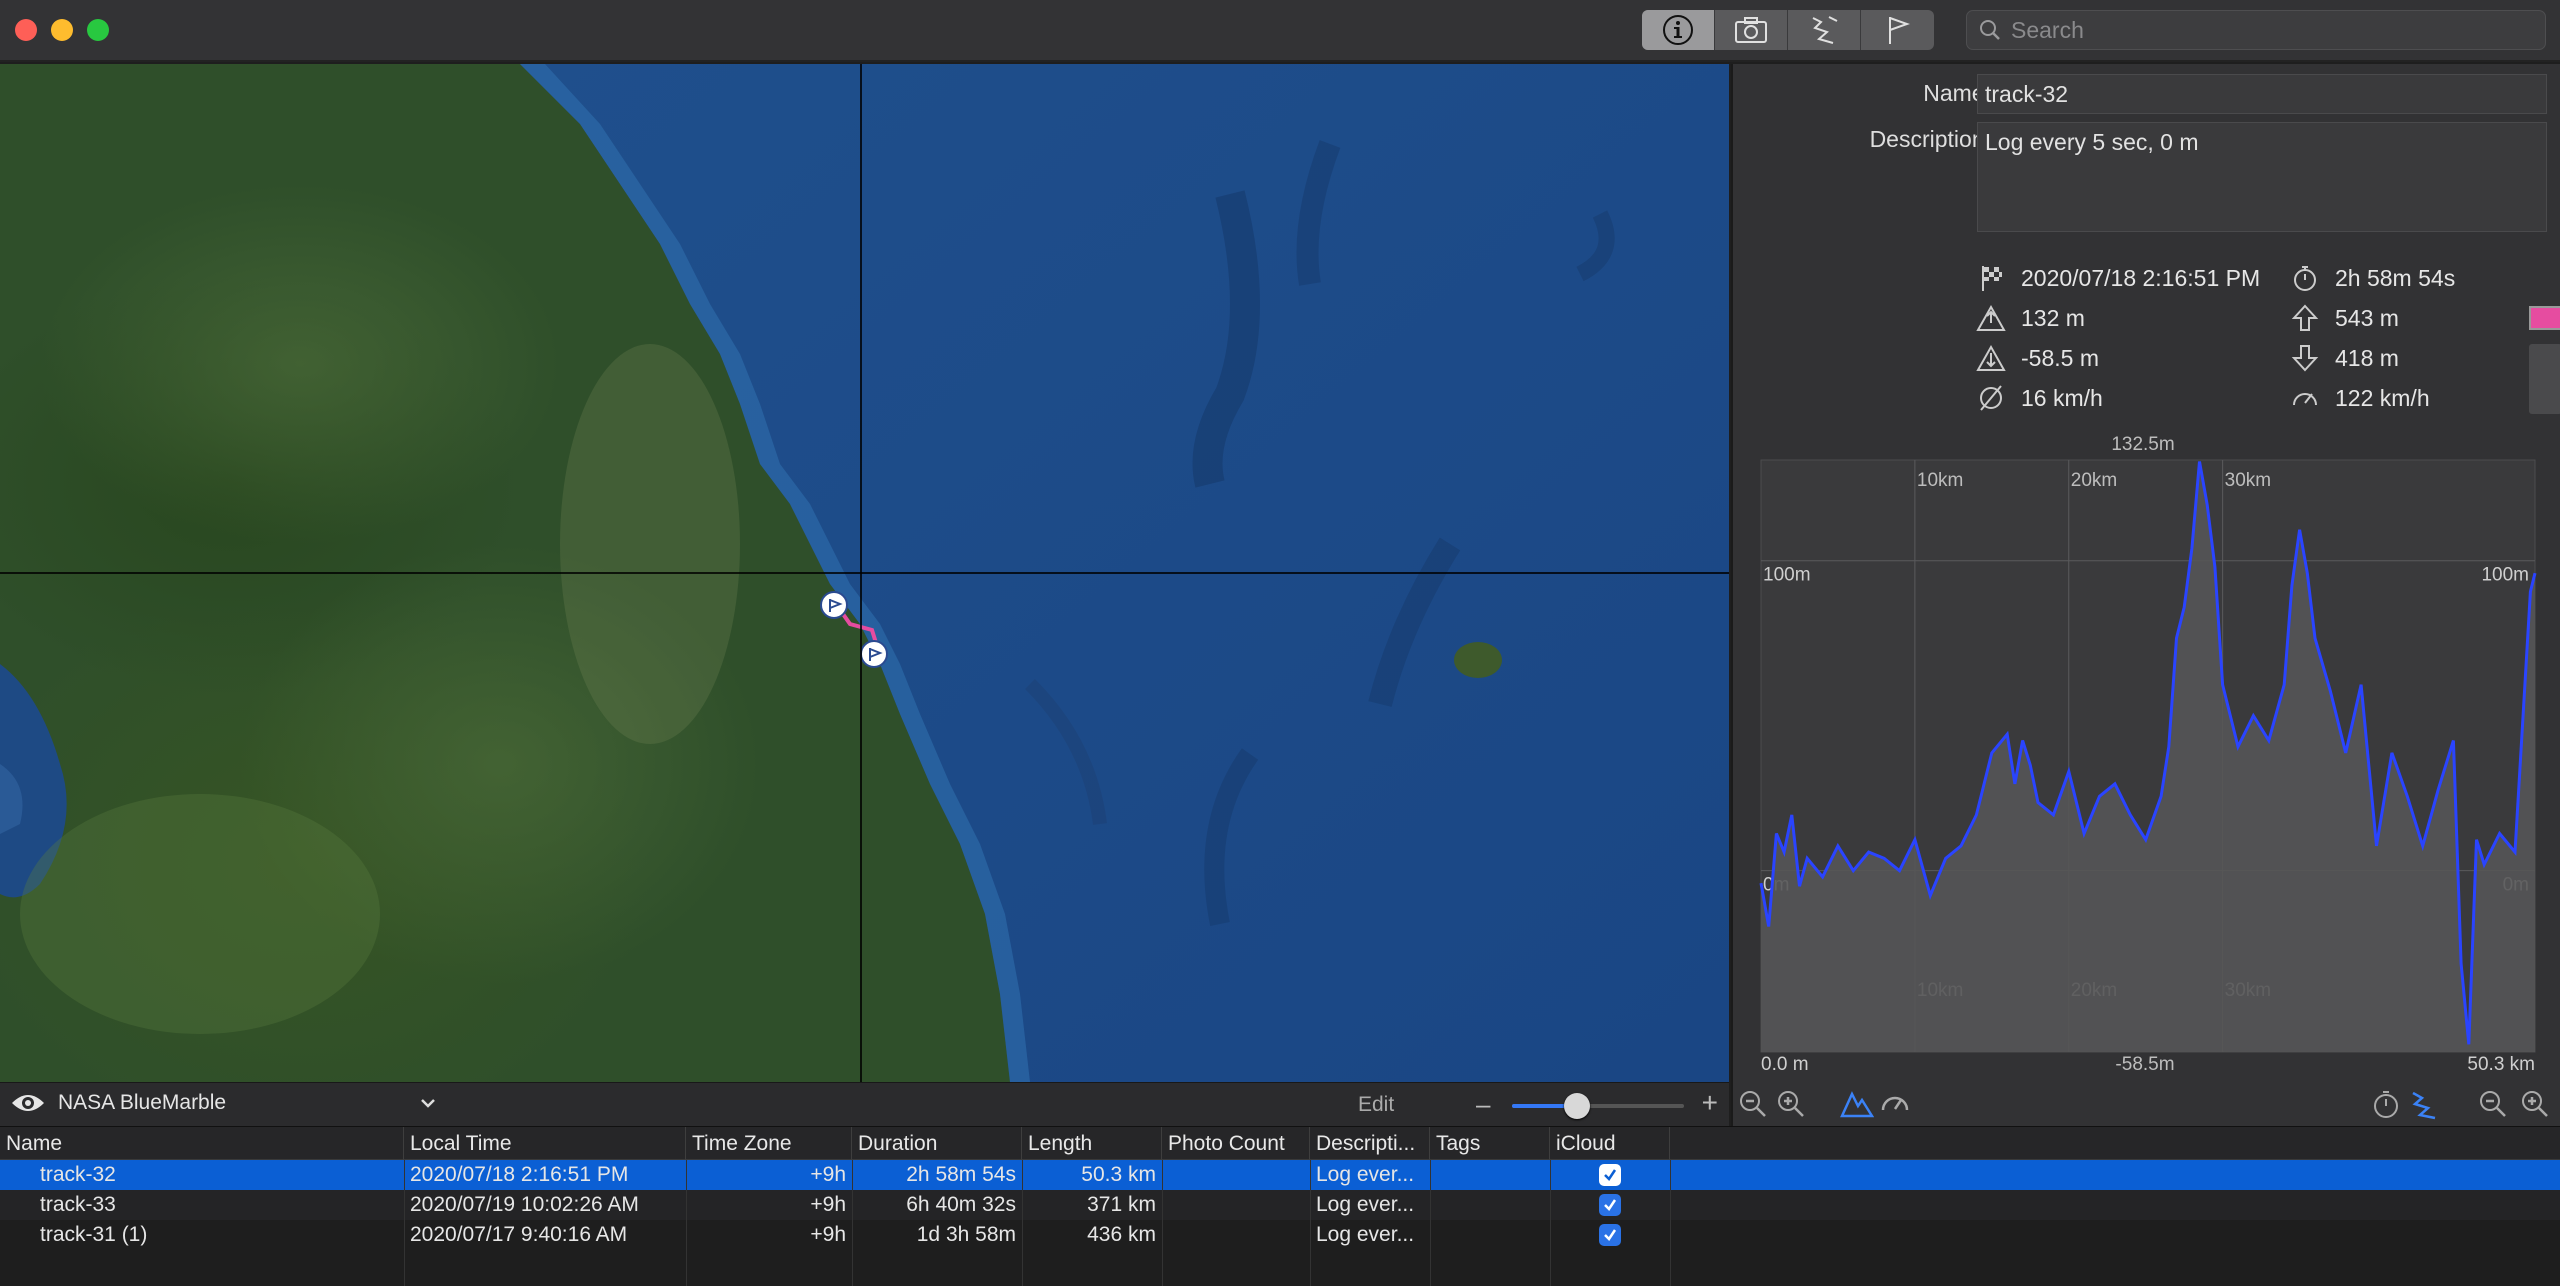 This screenshot has height=1286, width=2560. What do you see at coordinates (2386, 1104) in the screenshot?
I see `chart-time-axis-button` at bounding box center [2386, 1104].